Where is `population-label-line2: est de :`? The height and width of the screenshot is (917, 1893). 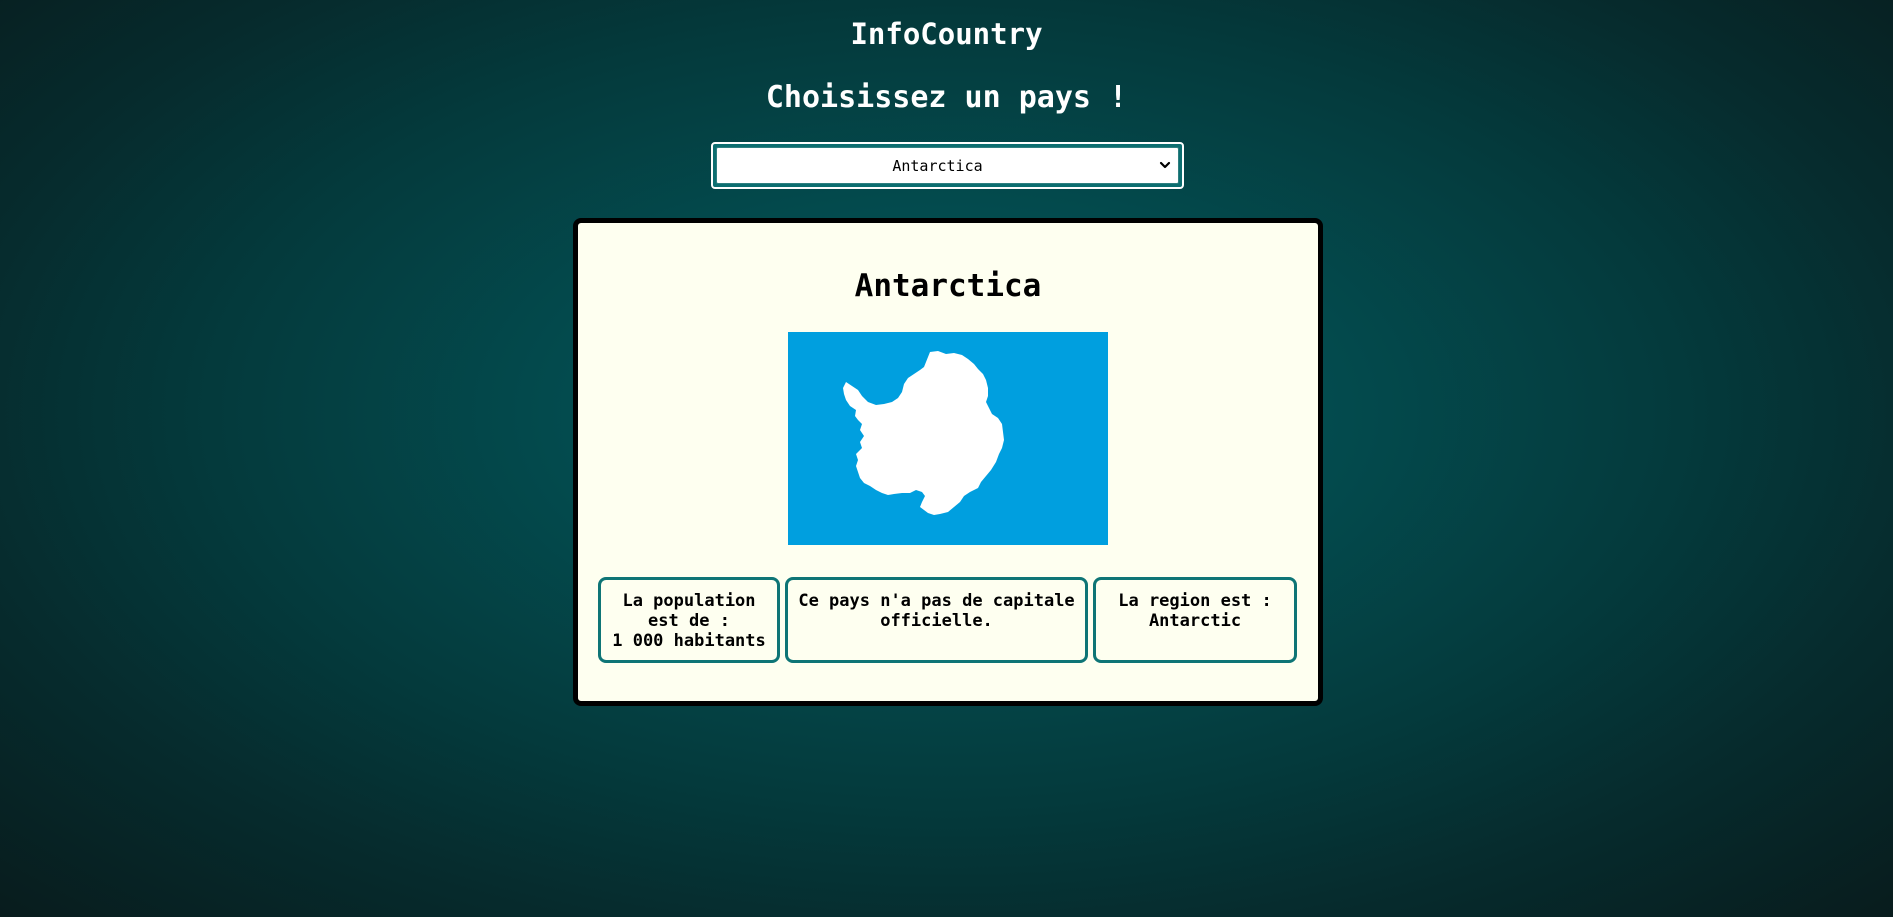
population-label-line2: est de : is located at coordinates (689, 621).